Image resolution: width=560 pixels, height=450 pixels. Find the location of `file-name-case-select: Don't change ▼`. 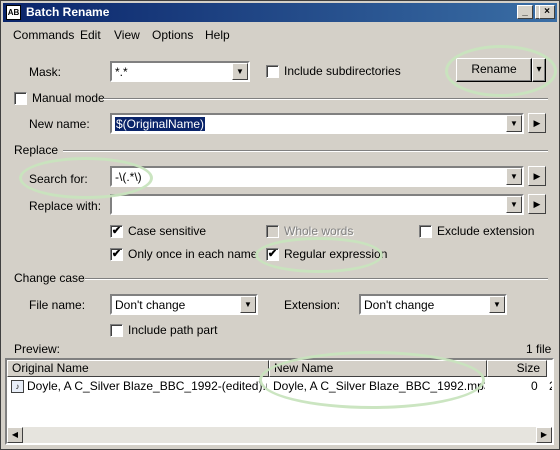

file-name-case-select: Don't change ▼ is located at coordinates (184, 304).